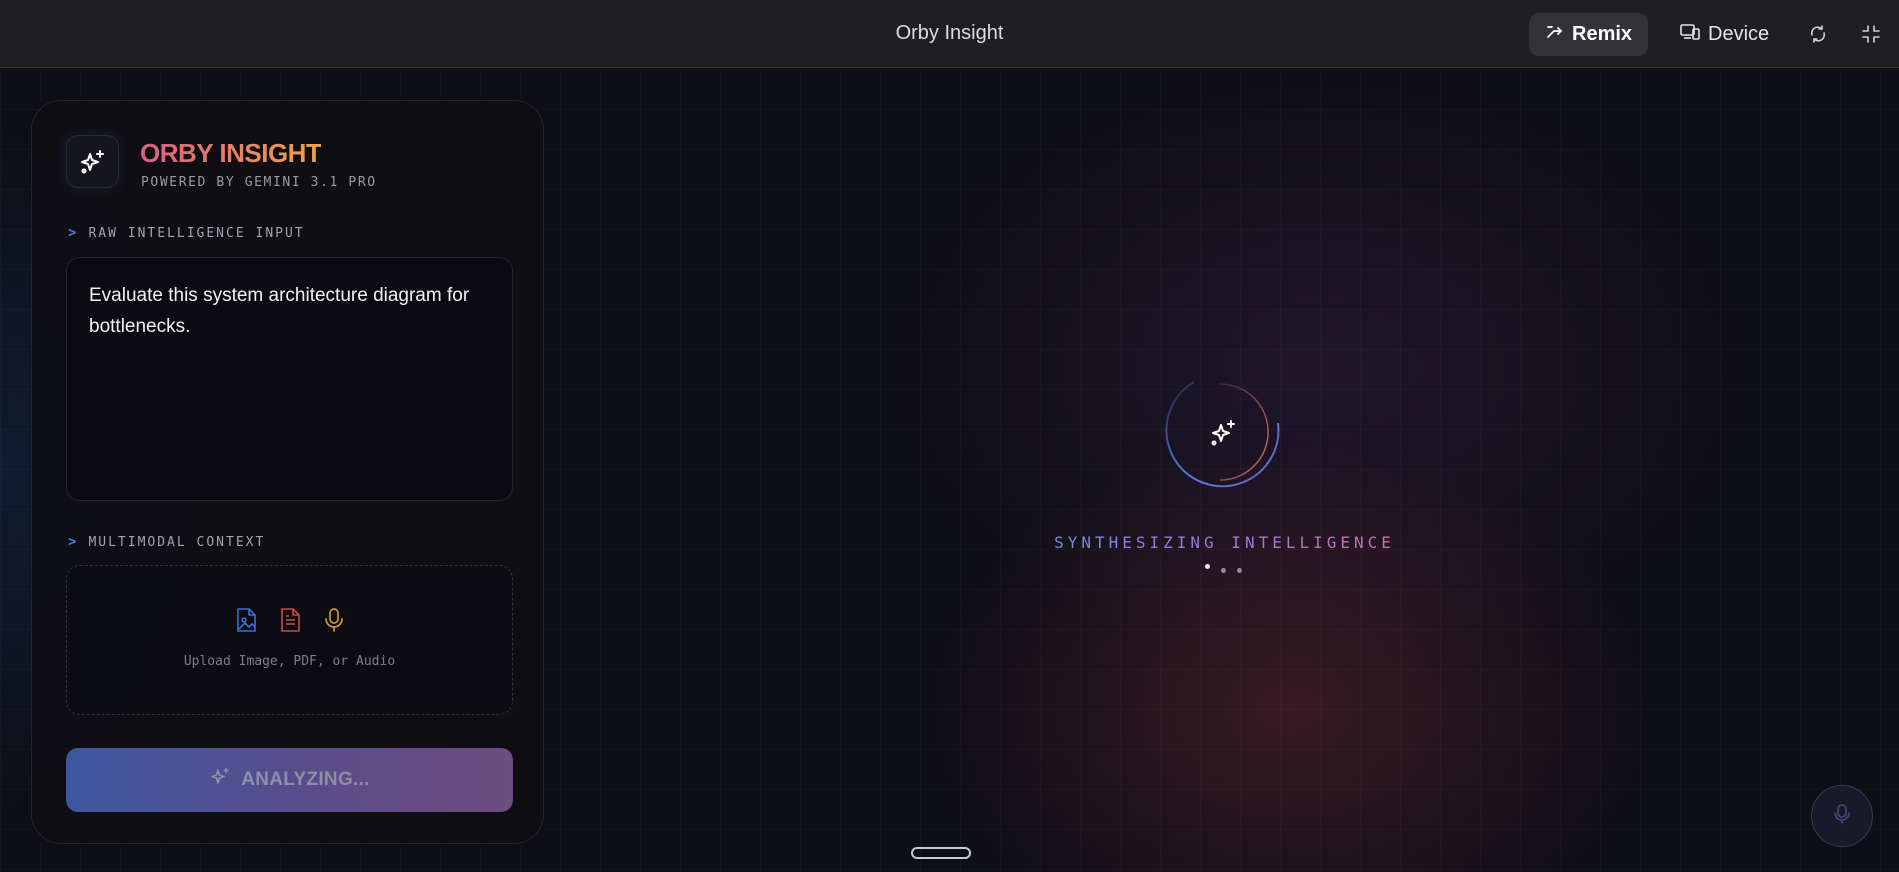 The width and height of the screenshot is (1899, 872). Describe the element at coordinates (177, 542) in the screenshot. I see `multimodal-label: MULTIMODAL CONTEXT` at that location.